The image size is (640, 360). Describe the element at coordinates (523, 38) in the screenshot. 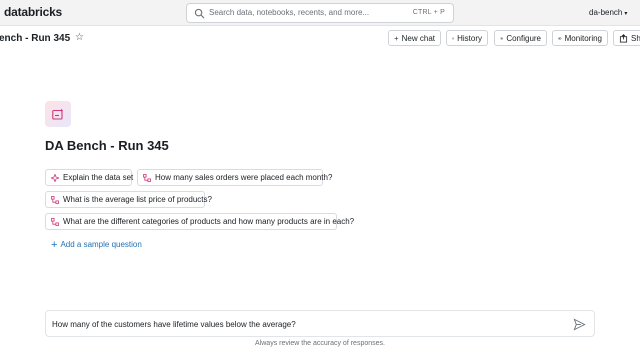

I see `configure-label: Configure` at that location.